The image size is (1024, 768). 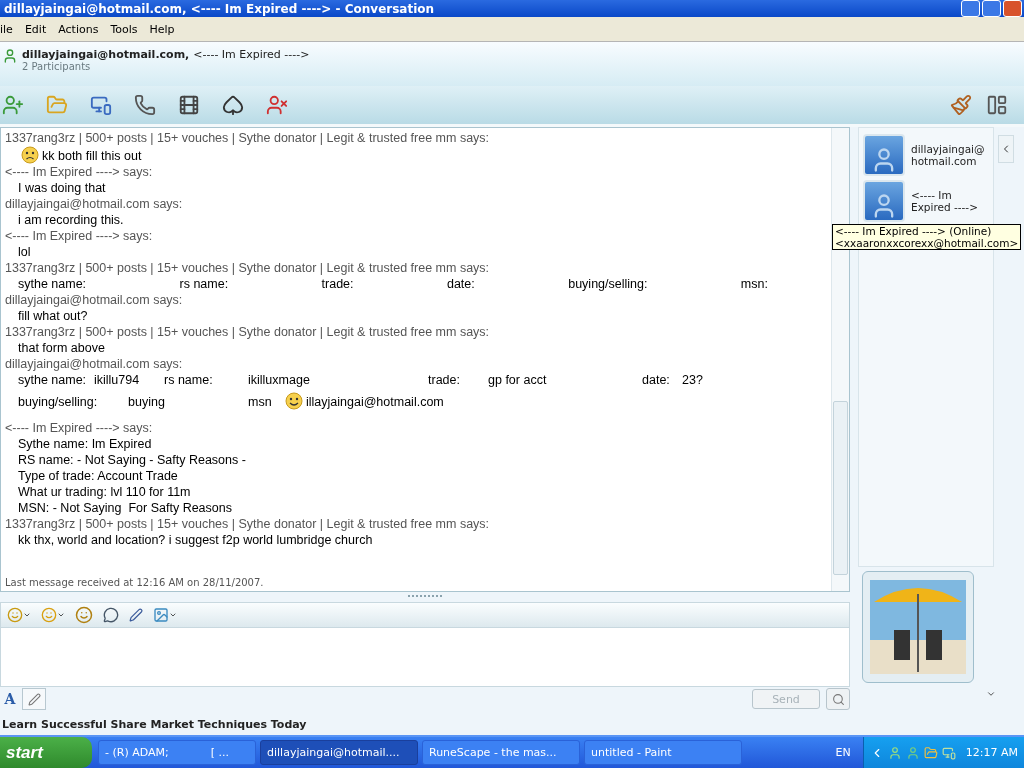 I want to click on message-text: lol, so click(x=24, y=252).